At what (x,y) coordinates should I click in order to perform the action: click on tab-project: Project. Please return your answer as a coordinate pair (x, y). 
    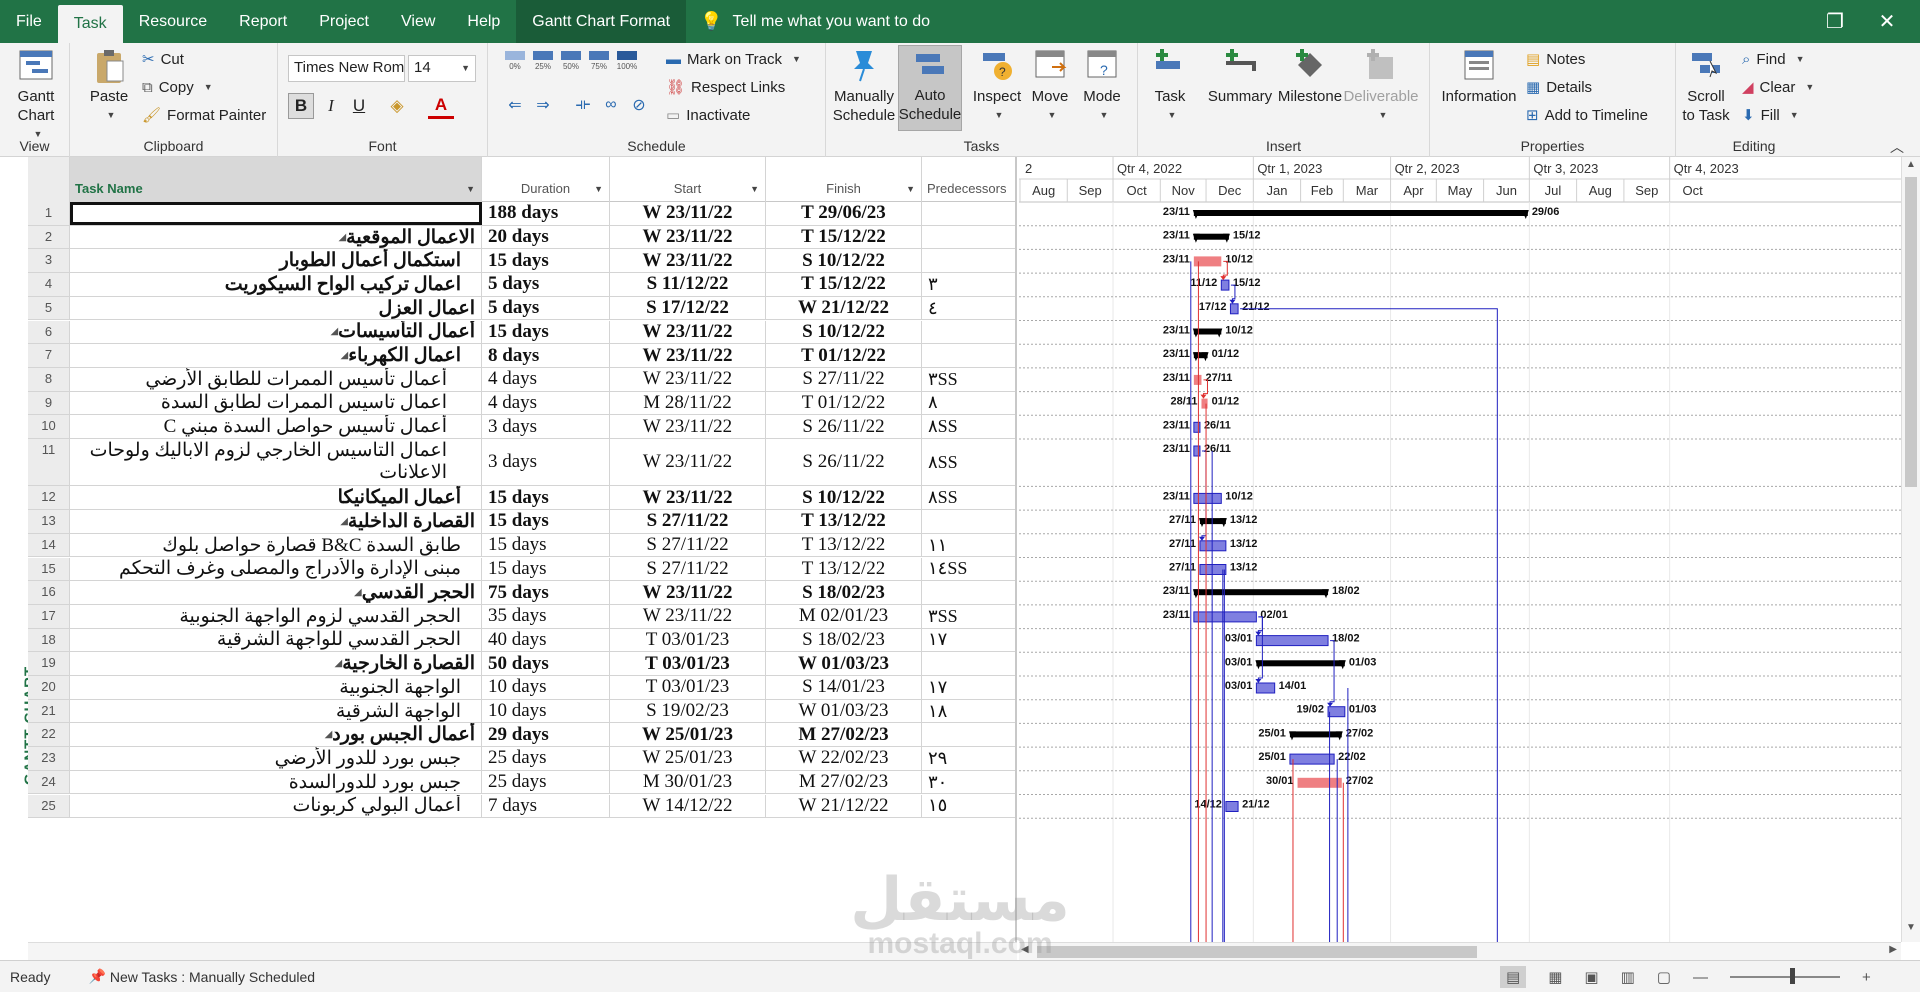
    Looking at the image, I should click on (344, 21).